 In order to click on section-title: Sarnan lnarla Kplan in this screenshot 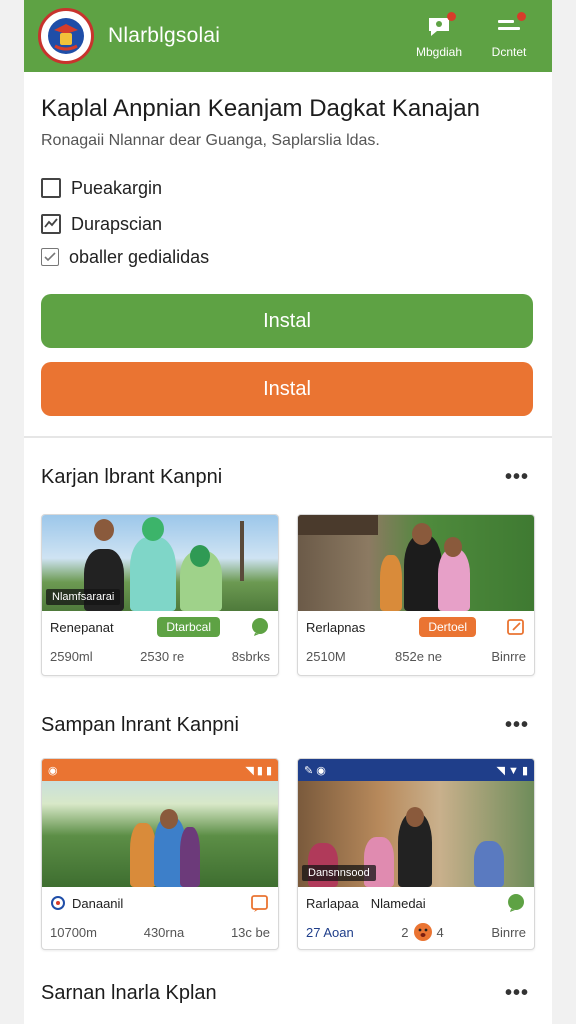, I will do `click(129, 992)`.